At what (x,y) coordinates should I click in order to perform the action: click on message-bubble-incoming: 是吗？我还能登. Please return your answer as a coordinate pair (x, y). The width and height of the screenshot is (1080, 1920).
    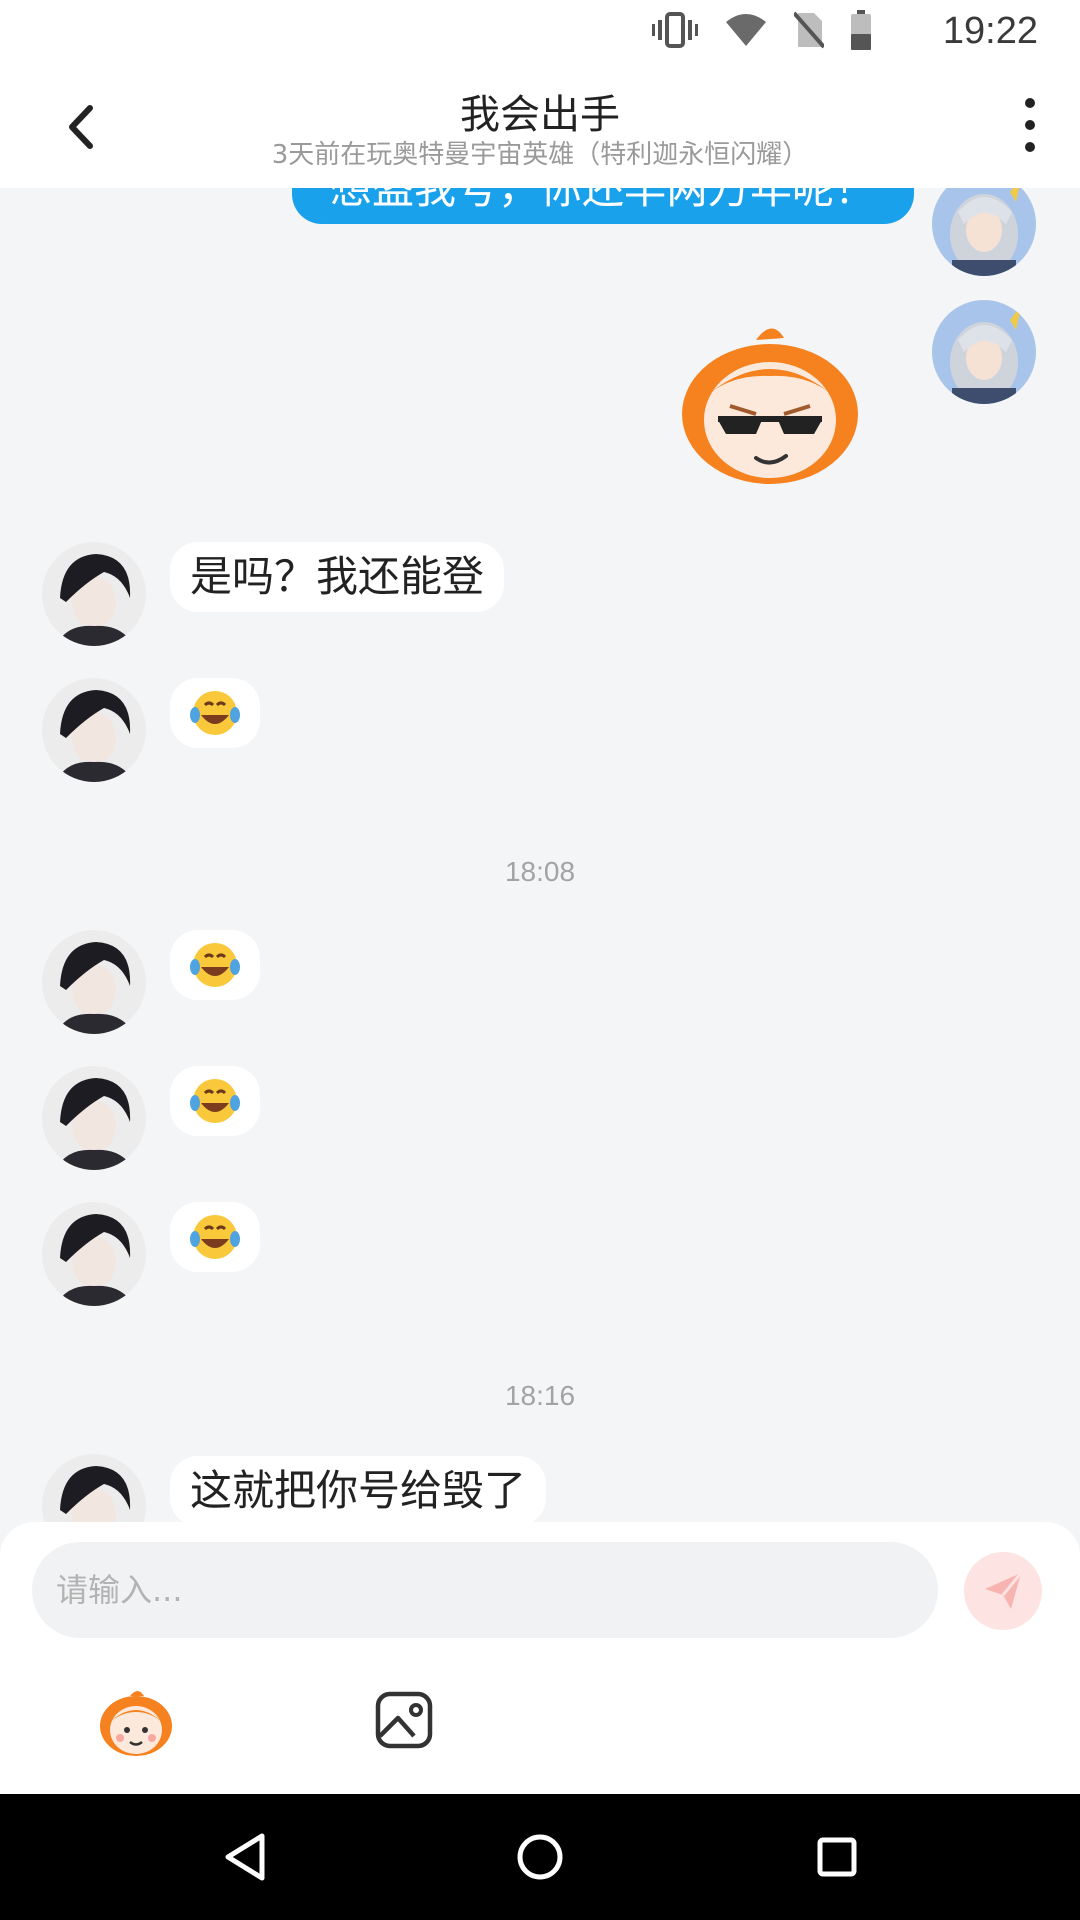
    Looking at the image, I should click on (337, 577).